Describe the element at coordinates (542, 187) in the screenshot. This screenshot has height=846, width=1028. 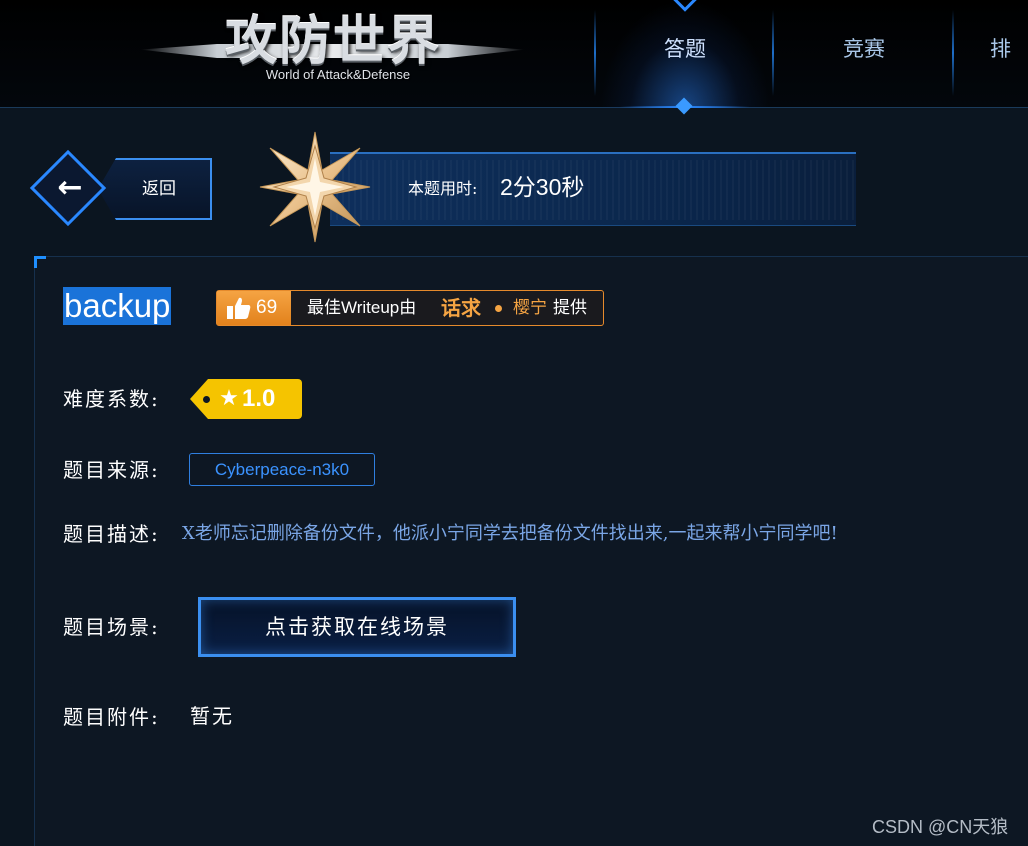
I see `timer-value: 2分30秒` at that location.